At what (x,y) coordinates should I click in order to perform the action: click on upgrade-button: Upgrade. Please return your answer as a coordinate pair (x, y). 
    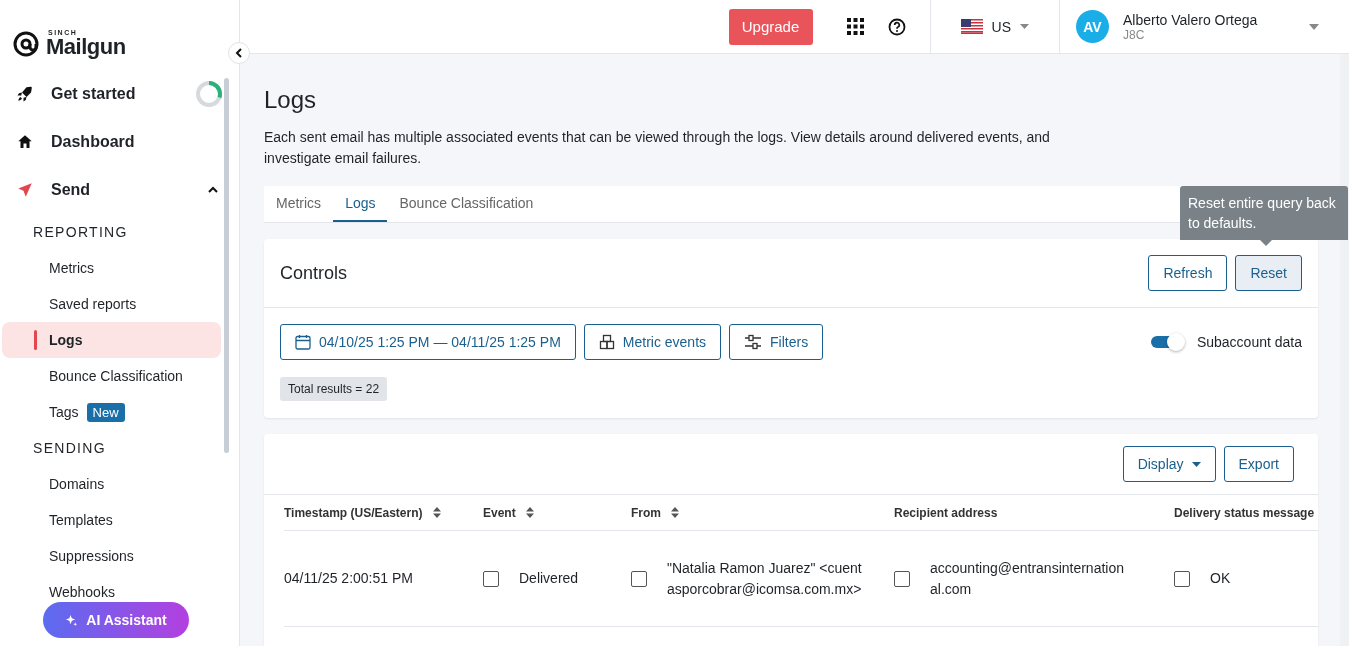
    Looking at the image, I should click on (770, 26).